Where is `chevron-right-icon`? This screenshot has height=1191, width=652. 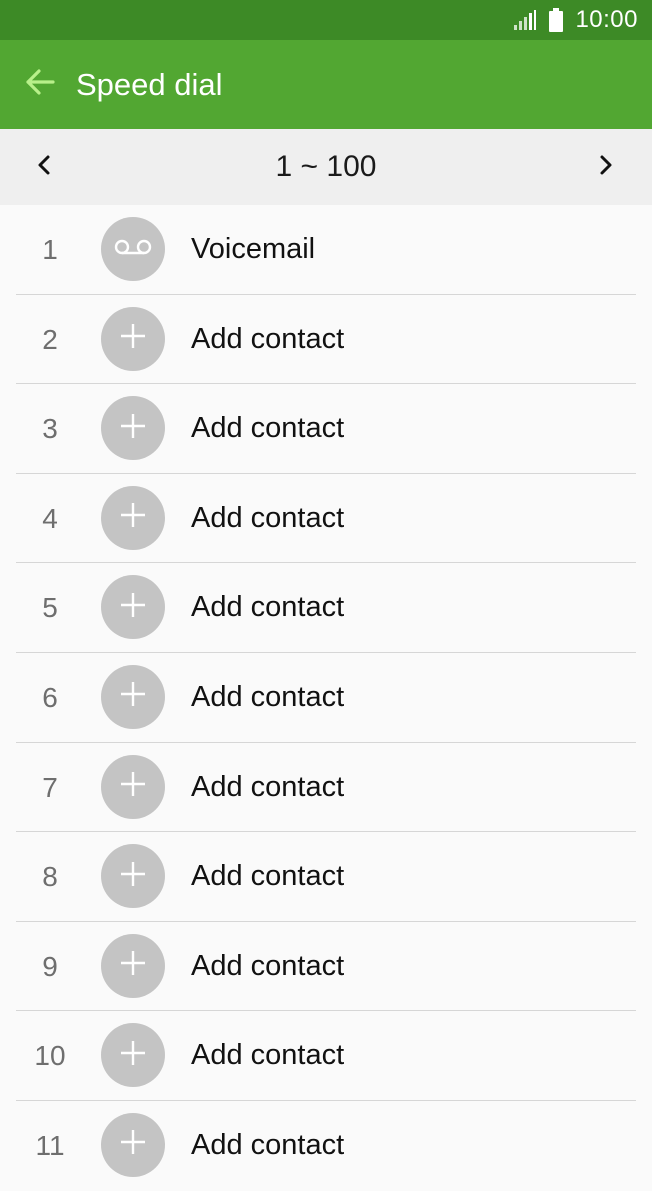 chevron-right-icon is located at coordinates (606, 167).